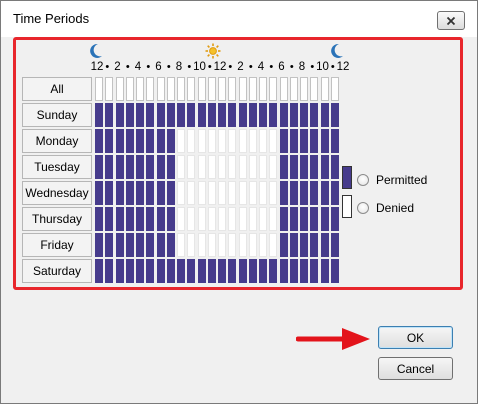  I want to click on cancel-button: Cancel, so click(415, 368).